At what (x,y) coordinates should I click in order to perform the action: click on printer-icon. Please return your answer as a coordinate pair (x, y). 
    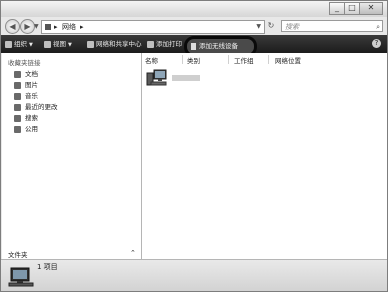
    Looking at the image, I should click on (150, 44).